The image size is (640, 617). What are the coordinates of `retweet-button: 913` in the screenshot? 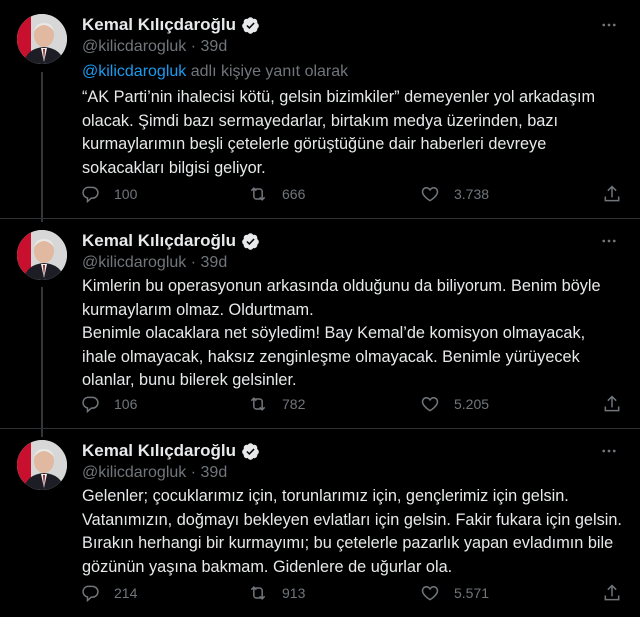 It's located at (276, 593).